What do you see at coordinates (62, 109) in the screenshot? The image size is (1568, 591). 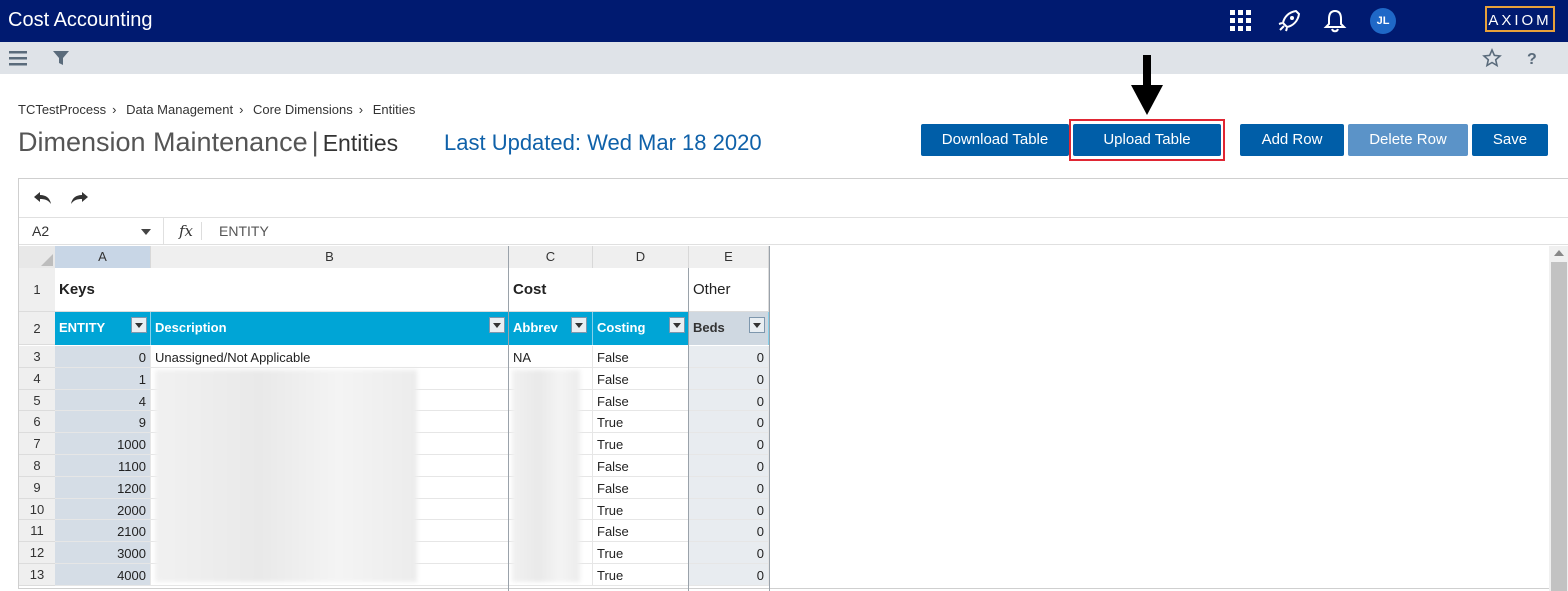 I see `breadcrumb-item: TCTestProcess` at bounding box center [62, 109].